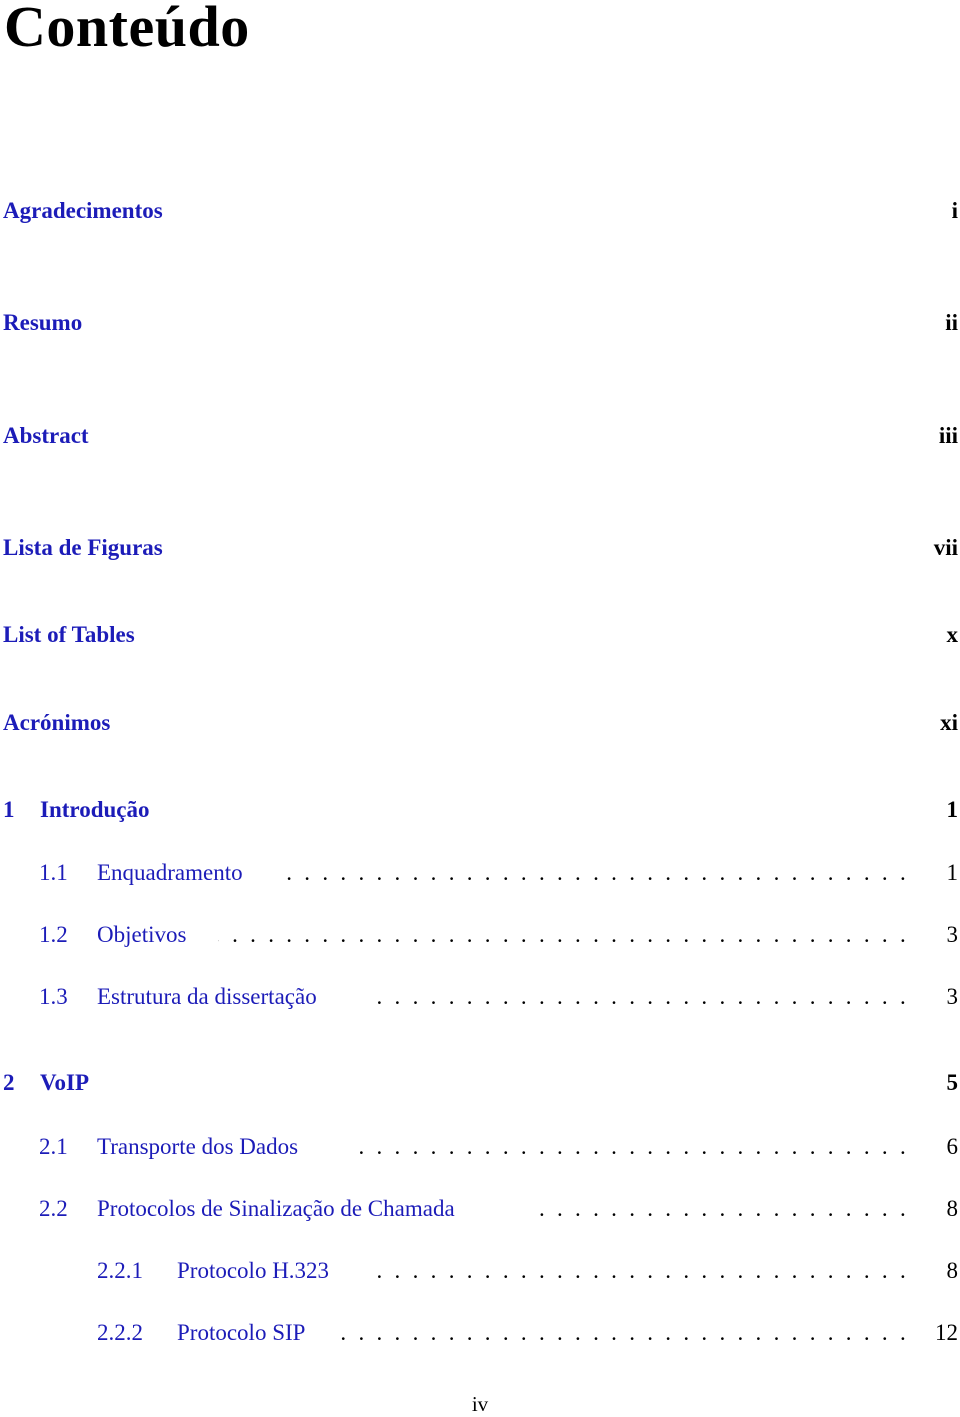 This screenshot has width=960, height=1417. Describe the element at coordinates (949, 722) in the screenshot. I see `toc-page-number: xi` at that location.